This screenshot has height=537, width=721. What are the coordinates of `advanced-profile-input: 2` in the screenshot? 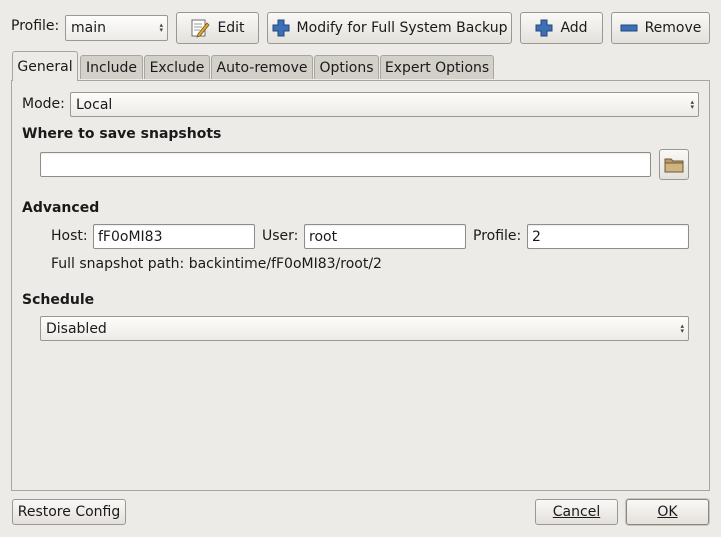 It's located at (608, 236).